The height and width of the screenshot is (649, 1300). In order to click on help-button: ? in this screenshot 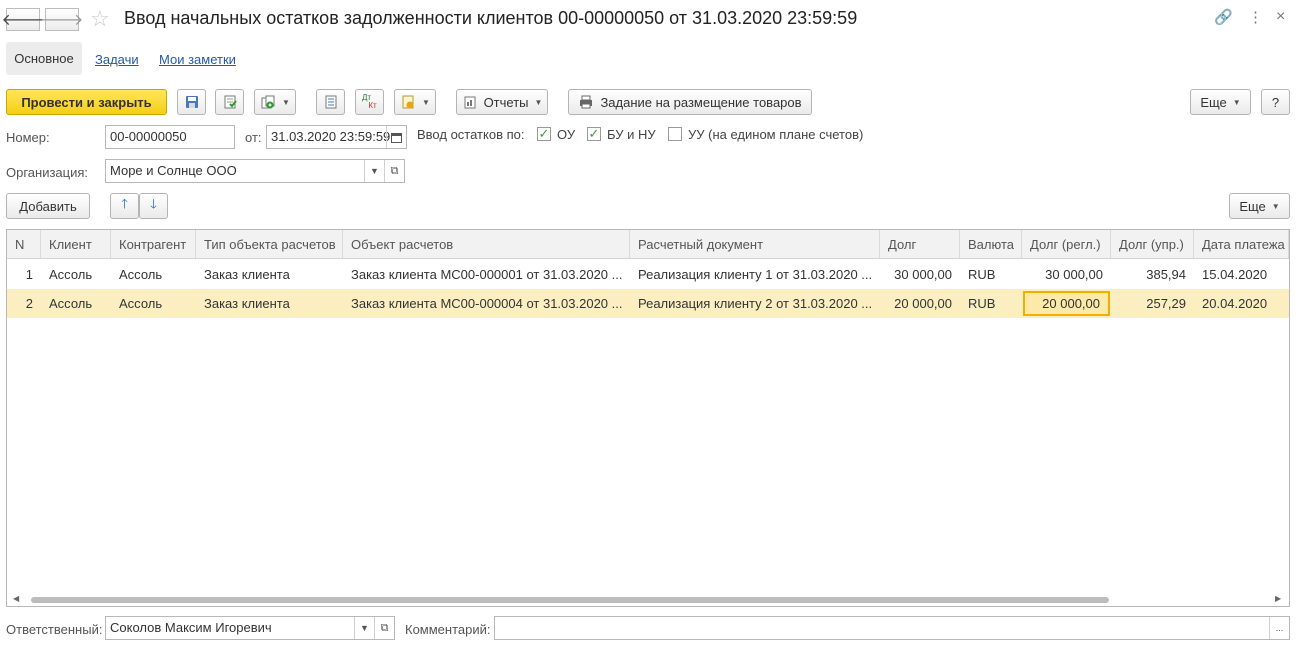, I will do `click(1275, 102)`.